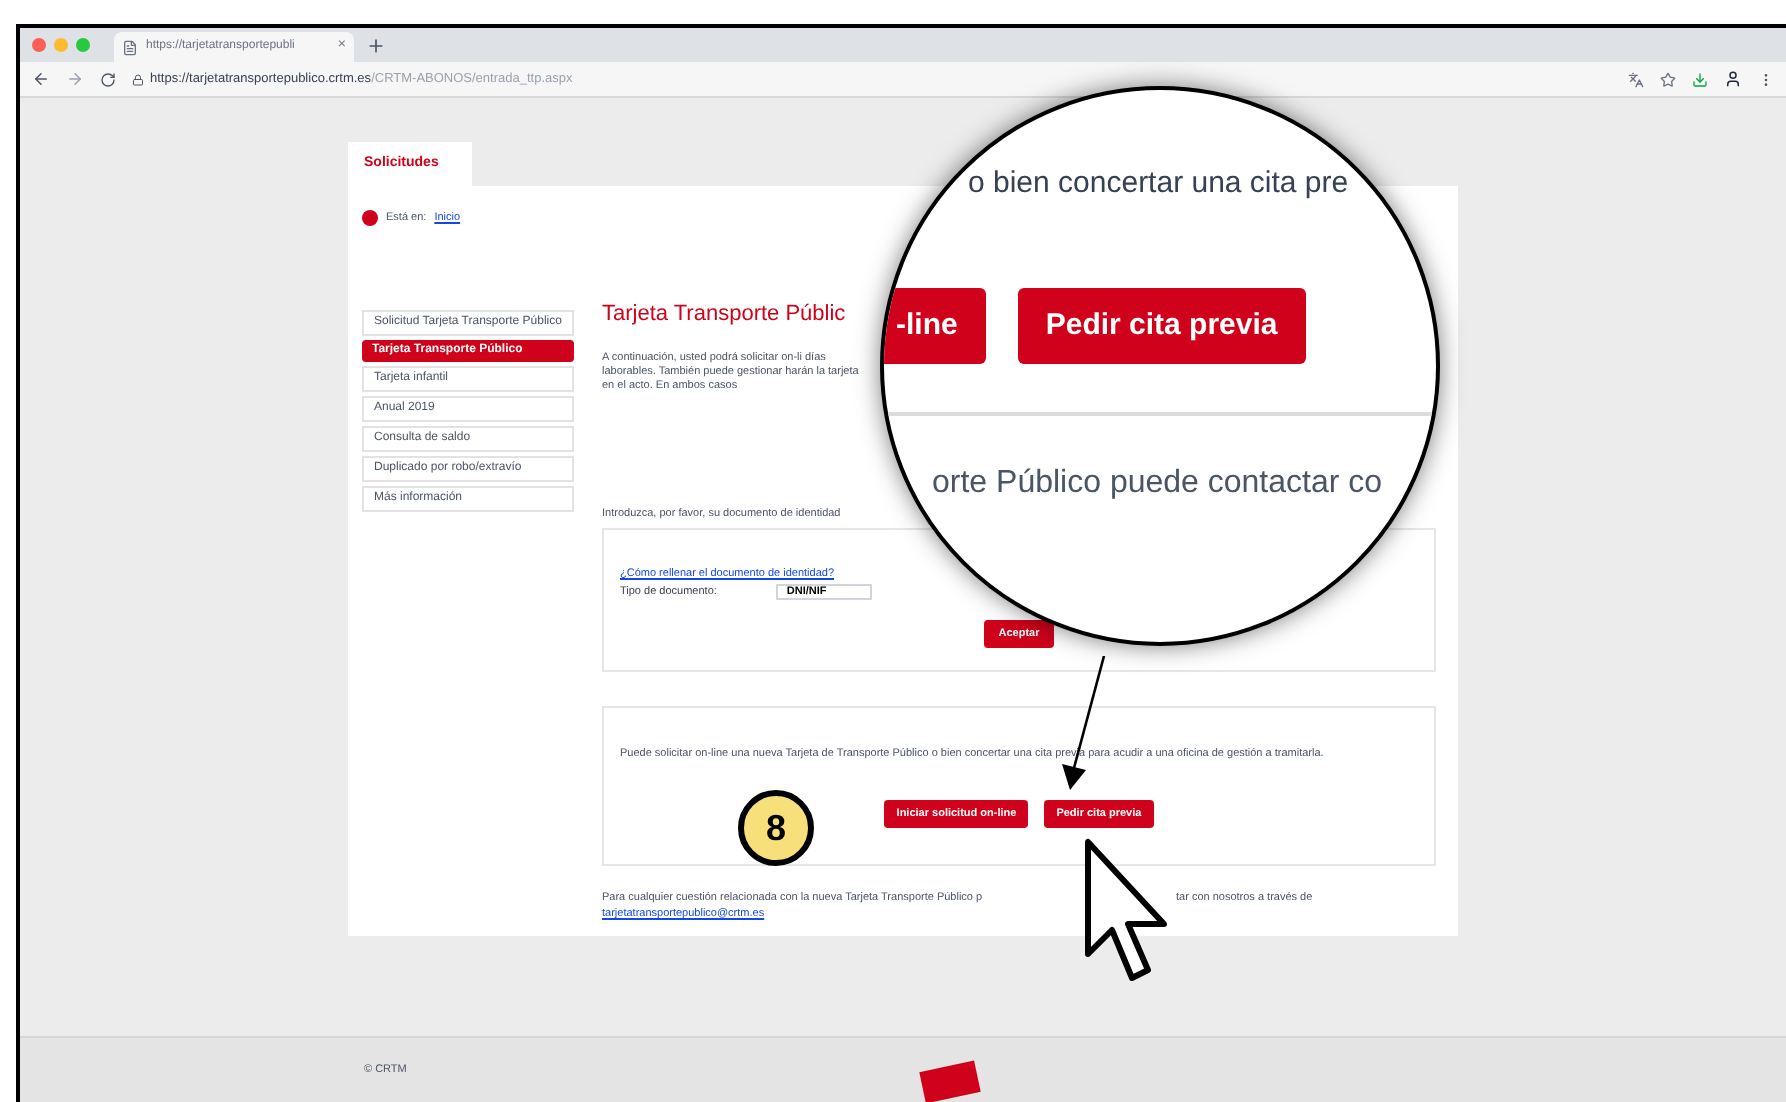 Image resolution: width=1786 pixels, height=1102 pixels. What do you see at coordinates (1158, 184) in the screenshot?
I see `magnified-text: o bien concertar una cita pre` at bounding box center [1158, 184].